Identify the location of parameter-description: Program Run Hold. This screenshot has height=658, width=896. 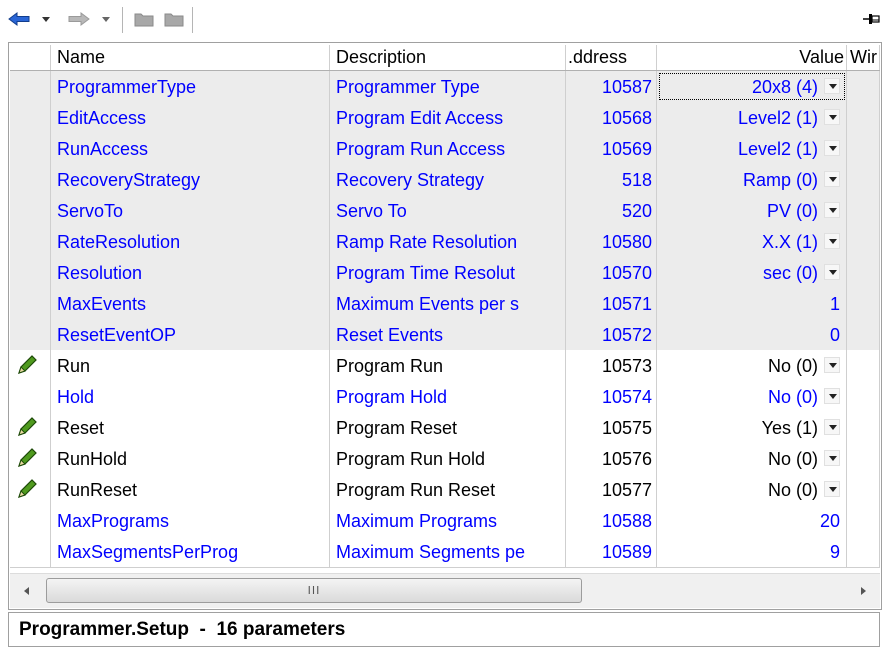
(448, 458).